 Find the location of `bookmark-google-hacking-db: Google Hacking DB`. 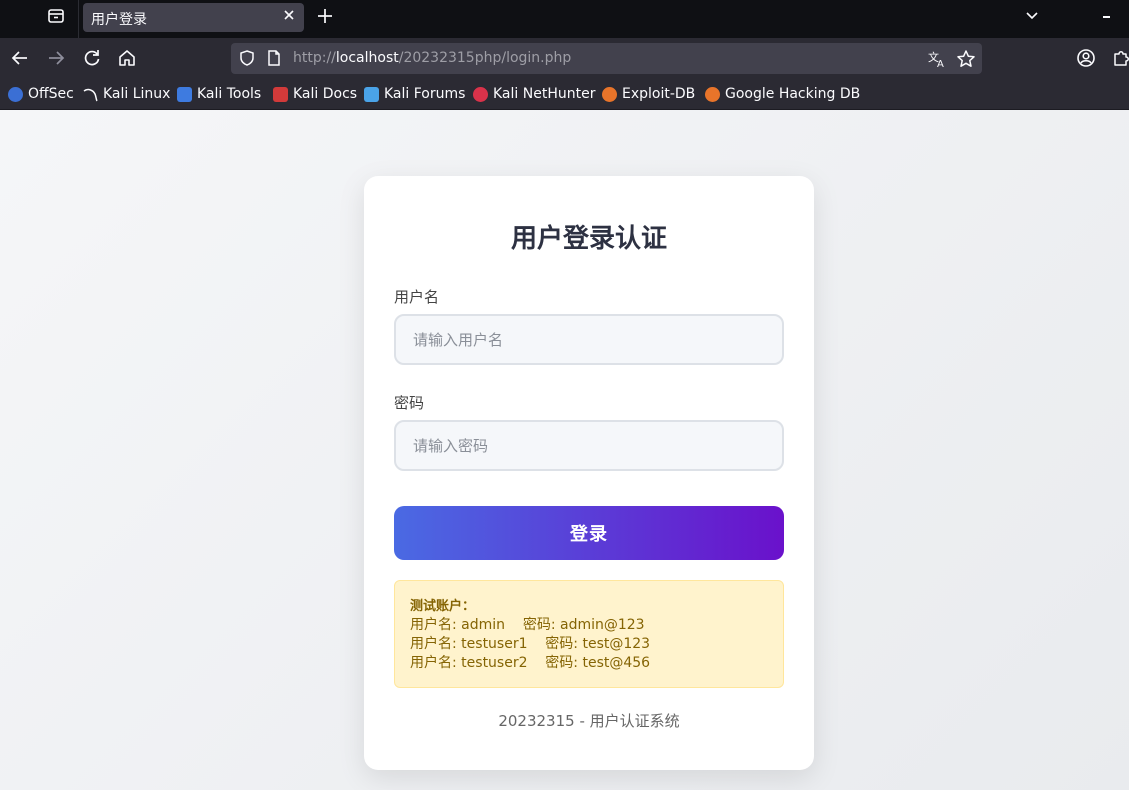

bookmark-google-hacking-db: Google Hacking DB is located at coordinates (782, 94).